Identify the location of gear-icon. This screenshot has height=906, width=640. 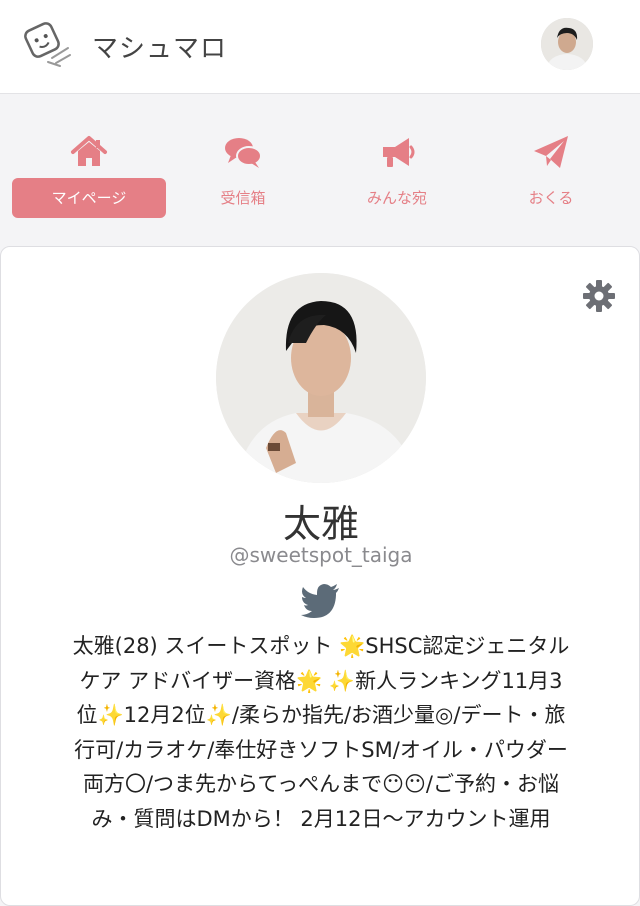
(599, 296).